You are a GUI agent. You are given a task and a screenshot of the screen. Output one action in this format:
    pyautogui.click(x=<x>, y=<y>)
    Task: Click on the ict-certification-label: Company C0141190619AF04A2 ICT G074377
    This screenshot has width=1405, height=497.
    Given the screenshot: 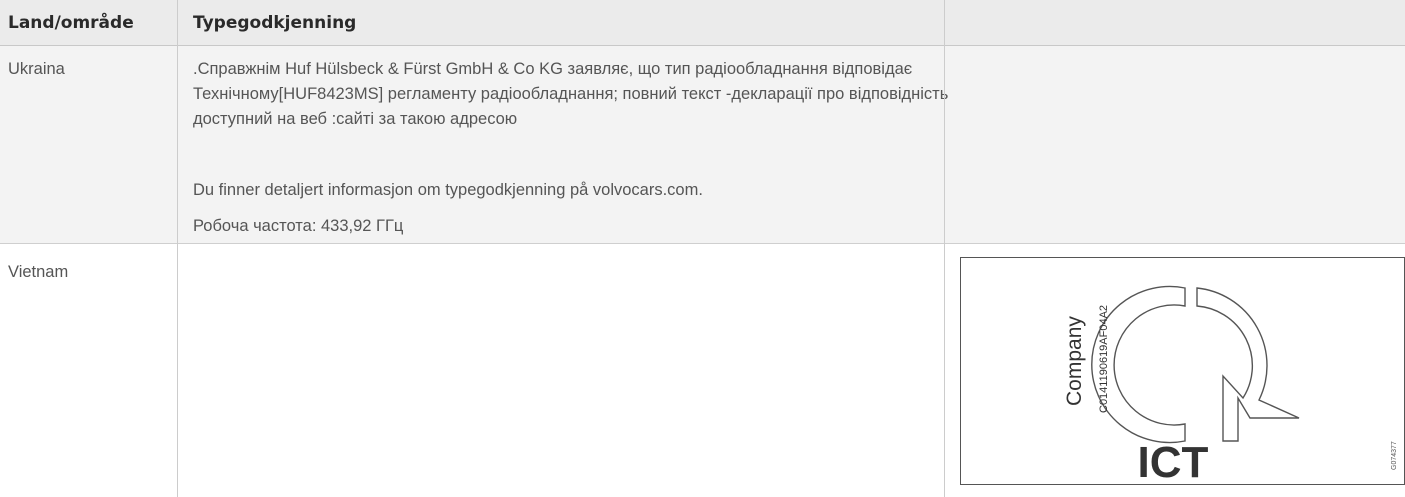 What is the action you would take?
    pyautogui.click(x=1182, y=372)
    